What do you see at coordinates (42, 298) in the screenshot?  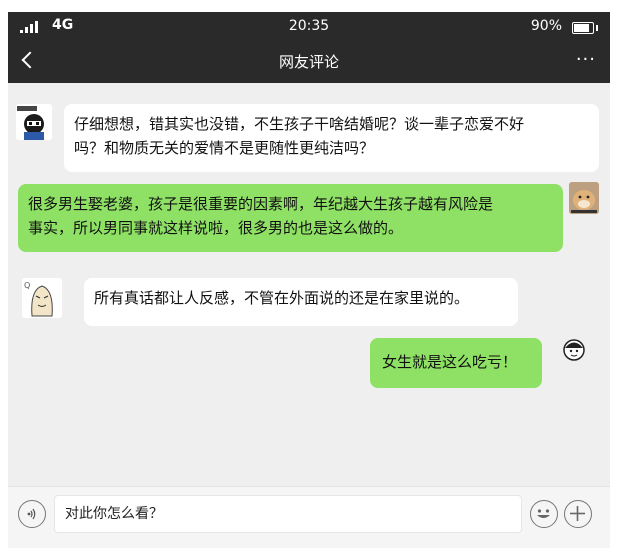 I see `cartoon-face-icon: Q` at bounding box center [42, 298].